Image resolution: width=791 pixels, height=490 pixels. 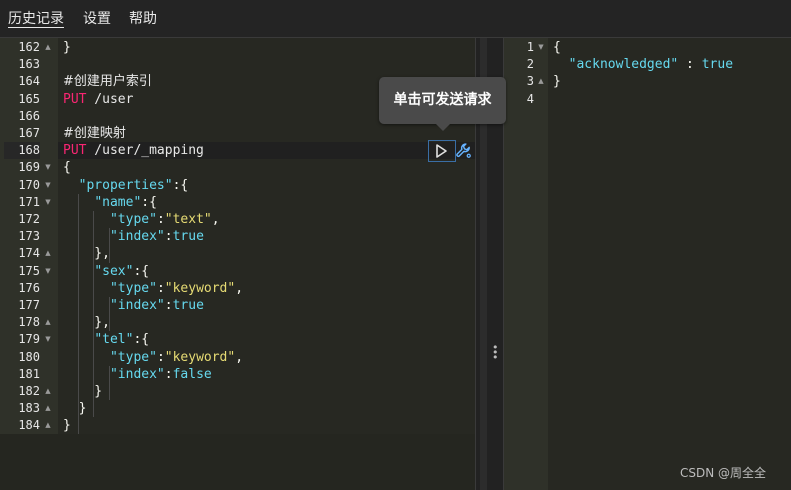 I want to click on line-number: 177, so click(x=29, y=305).